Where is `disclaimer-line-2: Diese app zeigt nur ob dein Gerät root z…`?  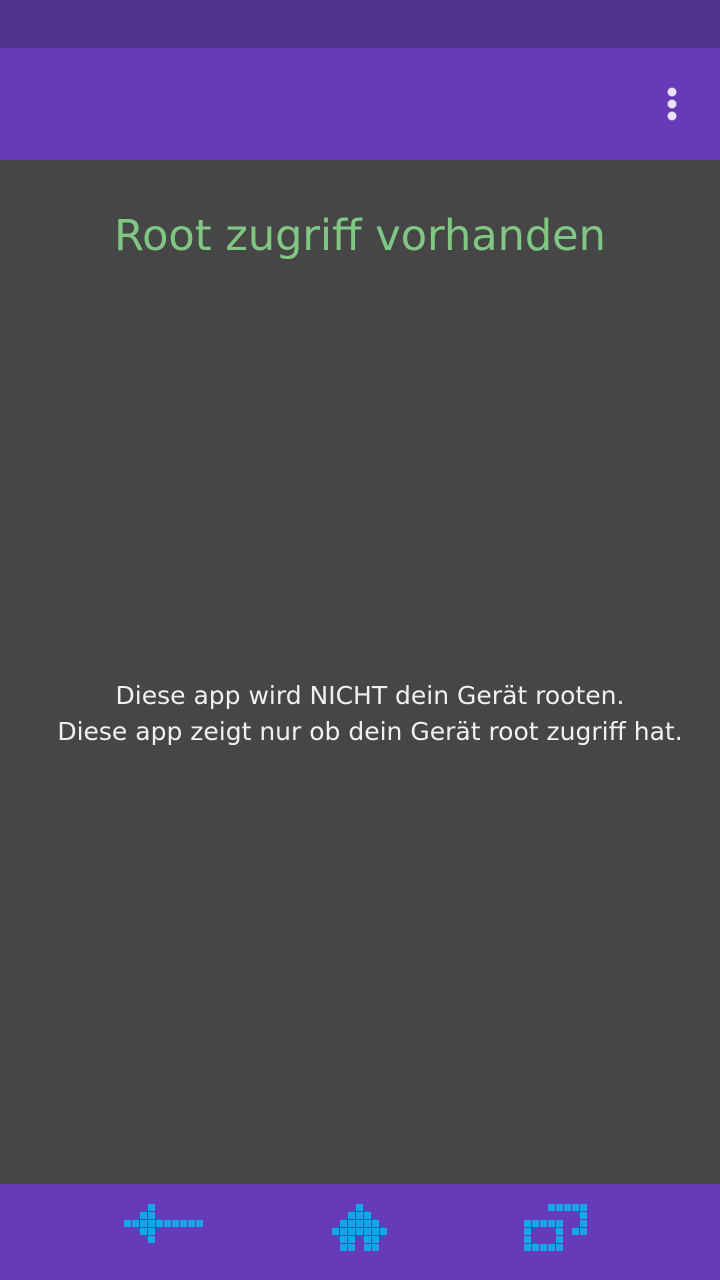 disclaimer-line-2: Diese app zeigt nur ob dein Gerät root z… is located at coordinates (370, 731).